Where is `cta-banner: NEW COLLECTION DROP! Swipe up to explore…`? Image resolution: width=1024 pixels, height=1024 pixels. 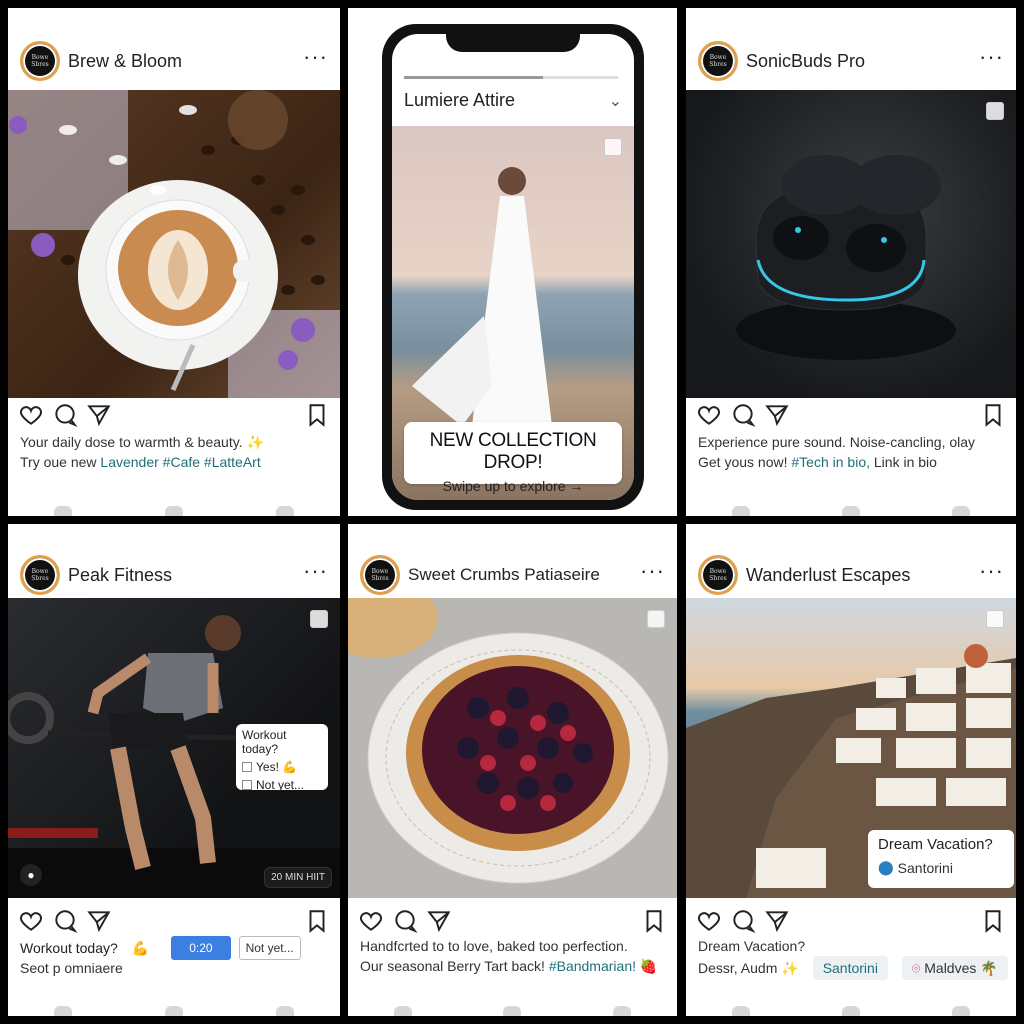 cta-banner: NEW COLLECTION DROP! Swipe up to explore… is located at coordinates (513, 458).